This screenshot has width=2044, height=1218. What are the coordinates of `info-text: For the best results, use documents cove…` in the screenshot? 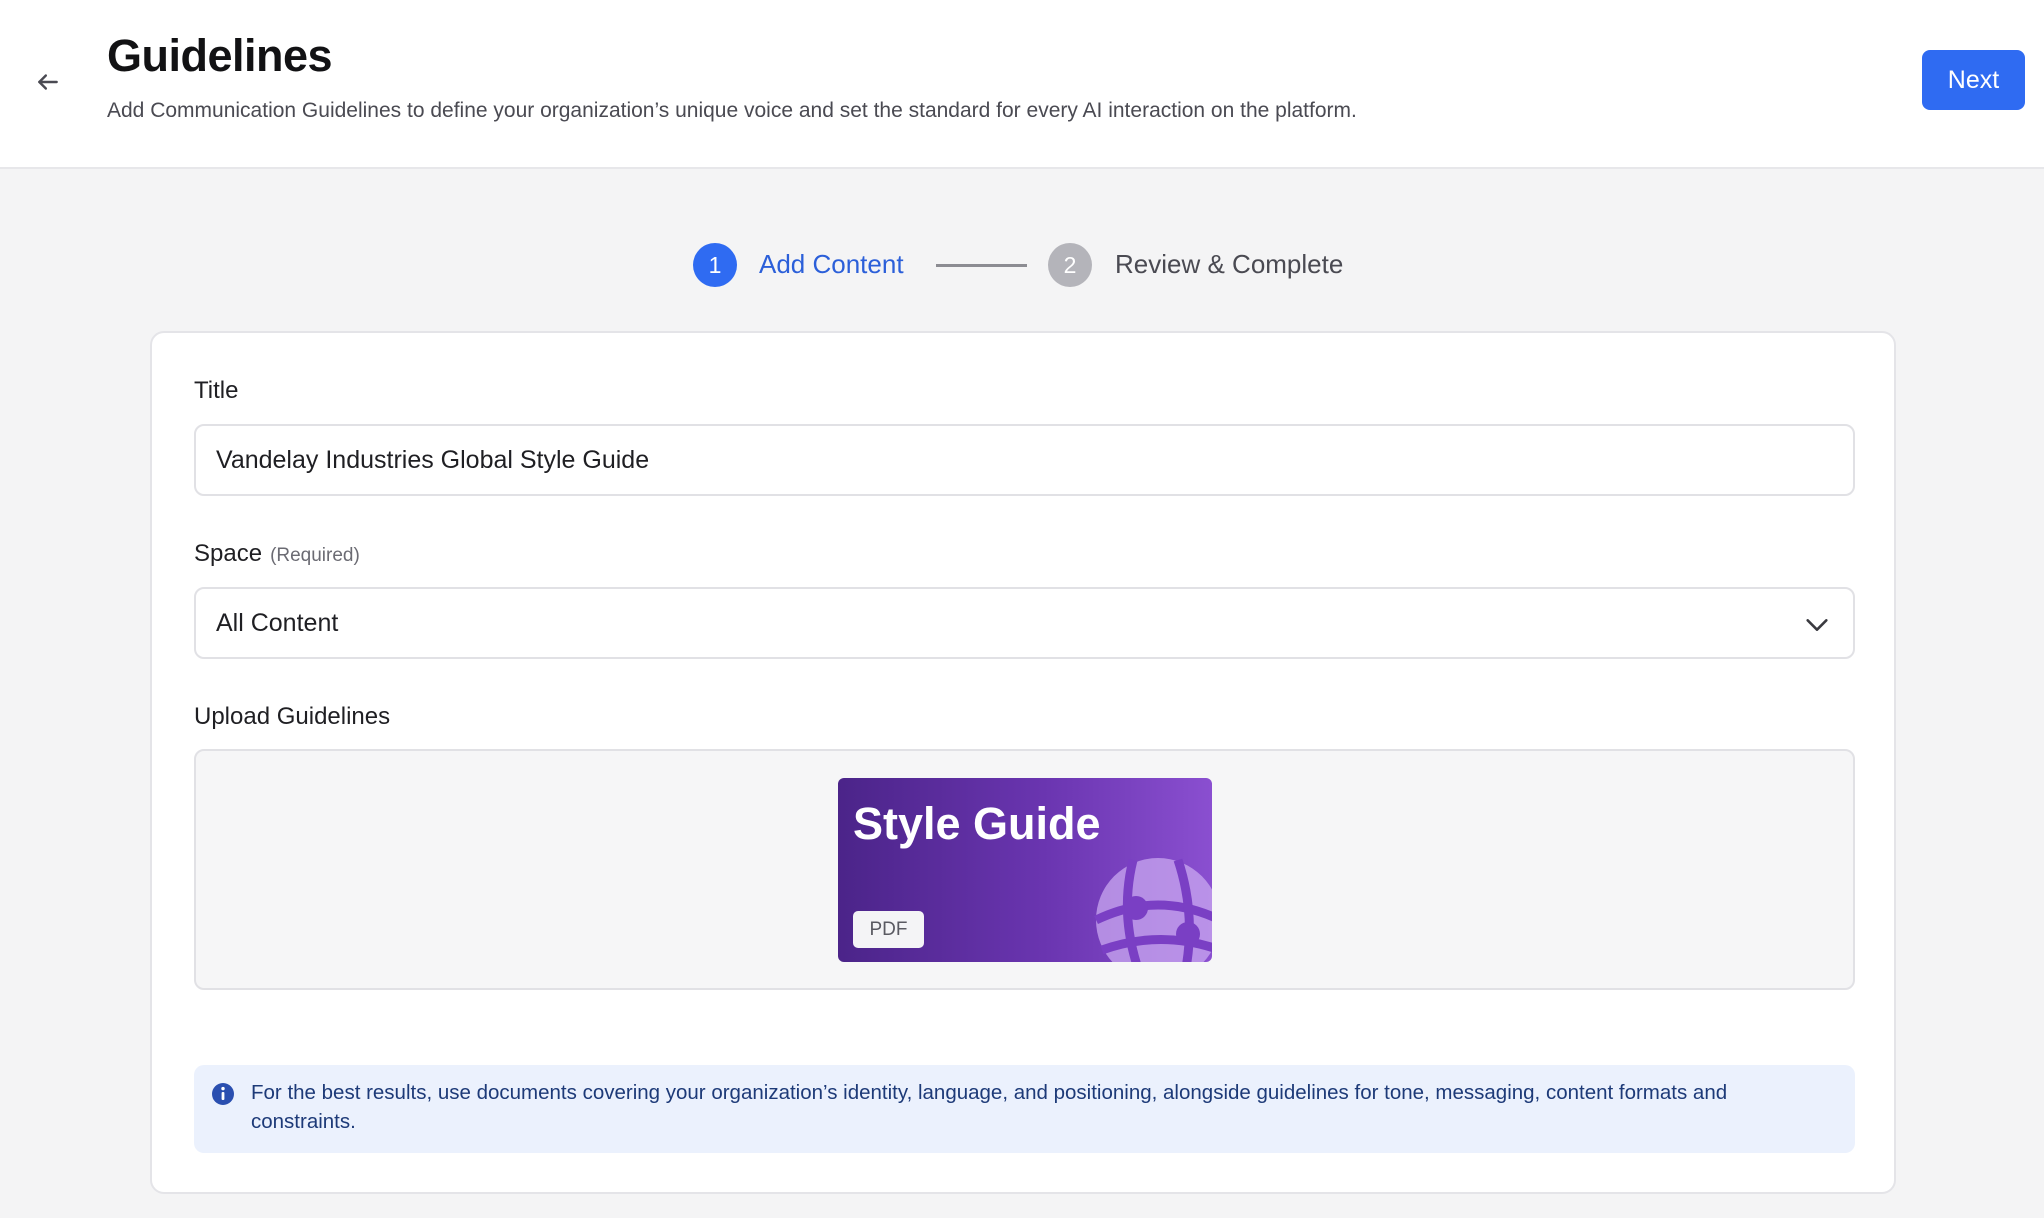 It's located at (989, 1107).